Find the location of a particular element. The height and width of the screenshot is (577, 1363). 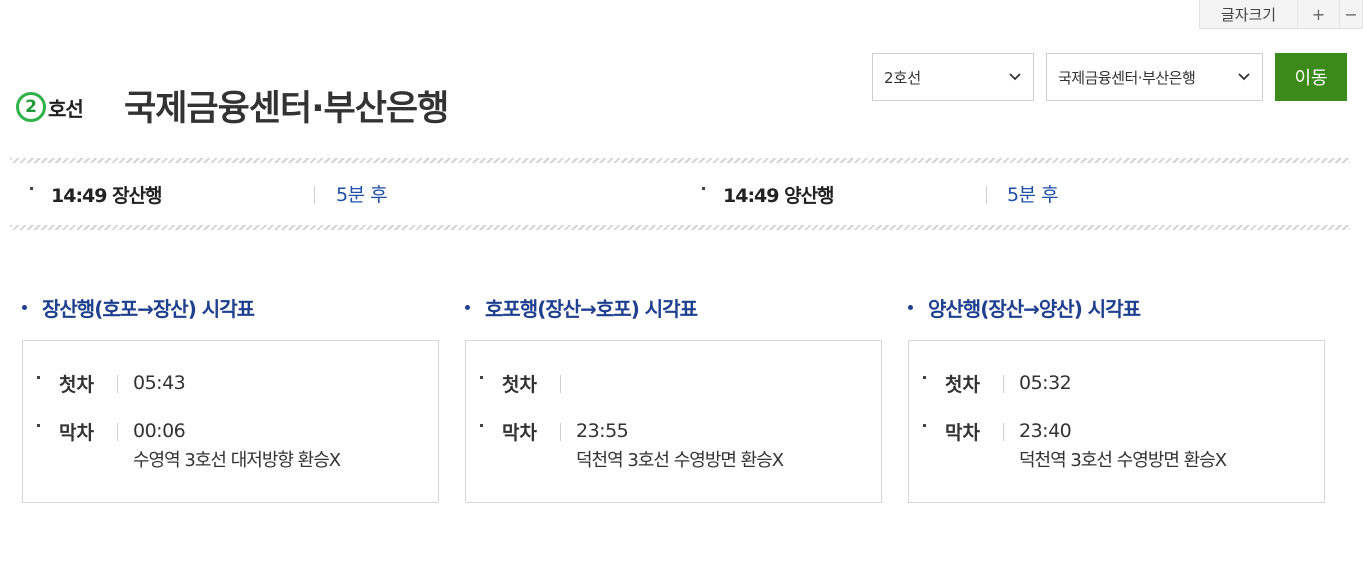

timetable-title: 호포행(장산→호포) 시각표 is located at coordinates (591, 309).